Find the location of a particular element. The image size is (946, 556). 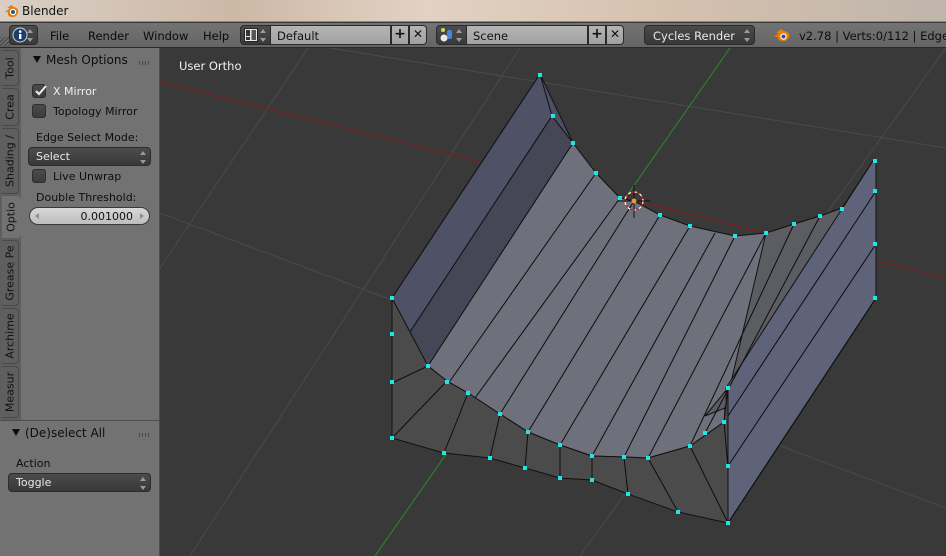

edge-select-mode-label: Edge Select Mode: is located at coordinates (87, 137).